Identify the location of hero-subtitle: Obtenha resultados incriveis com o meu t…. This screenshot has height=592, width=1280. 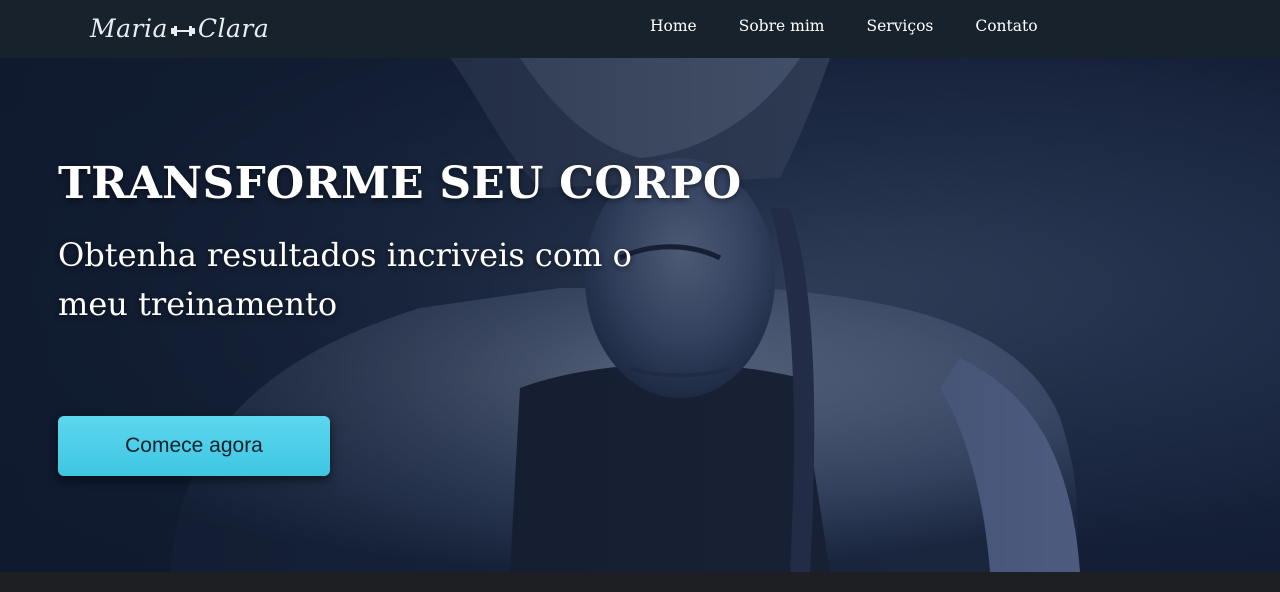
(345, 279).